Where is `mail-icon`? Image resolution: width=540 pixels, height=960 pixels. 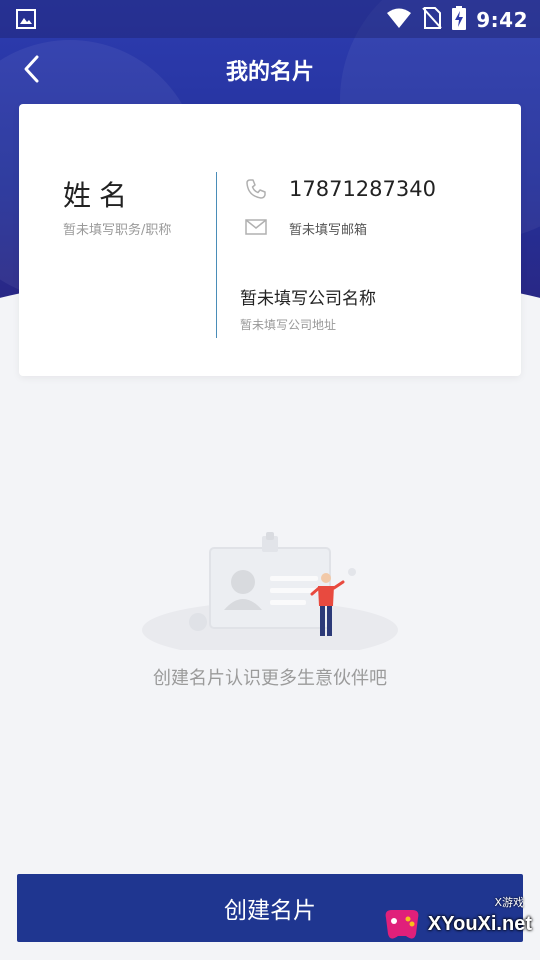
mail-icon is located at coordinates (256, 229).